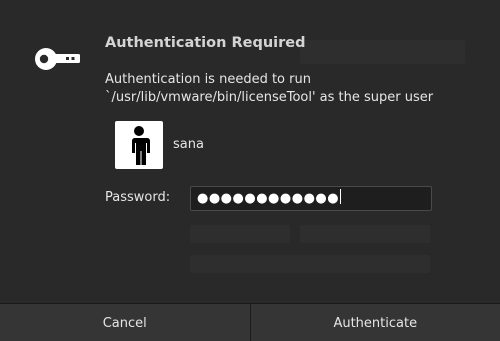  Describe the element at coordinates (188, 144) in the screenshot. I see `username-label: sana` at that location.